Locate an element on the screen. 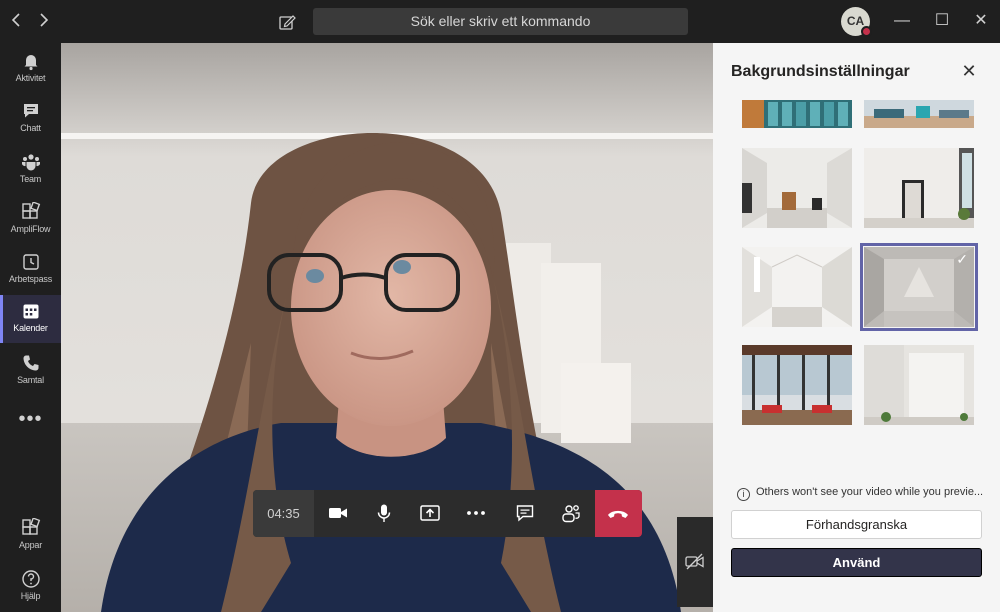 The width and height of the screenshot is (1000, 612). participants-icon is located at coordinates (571, 514).